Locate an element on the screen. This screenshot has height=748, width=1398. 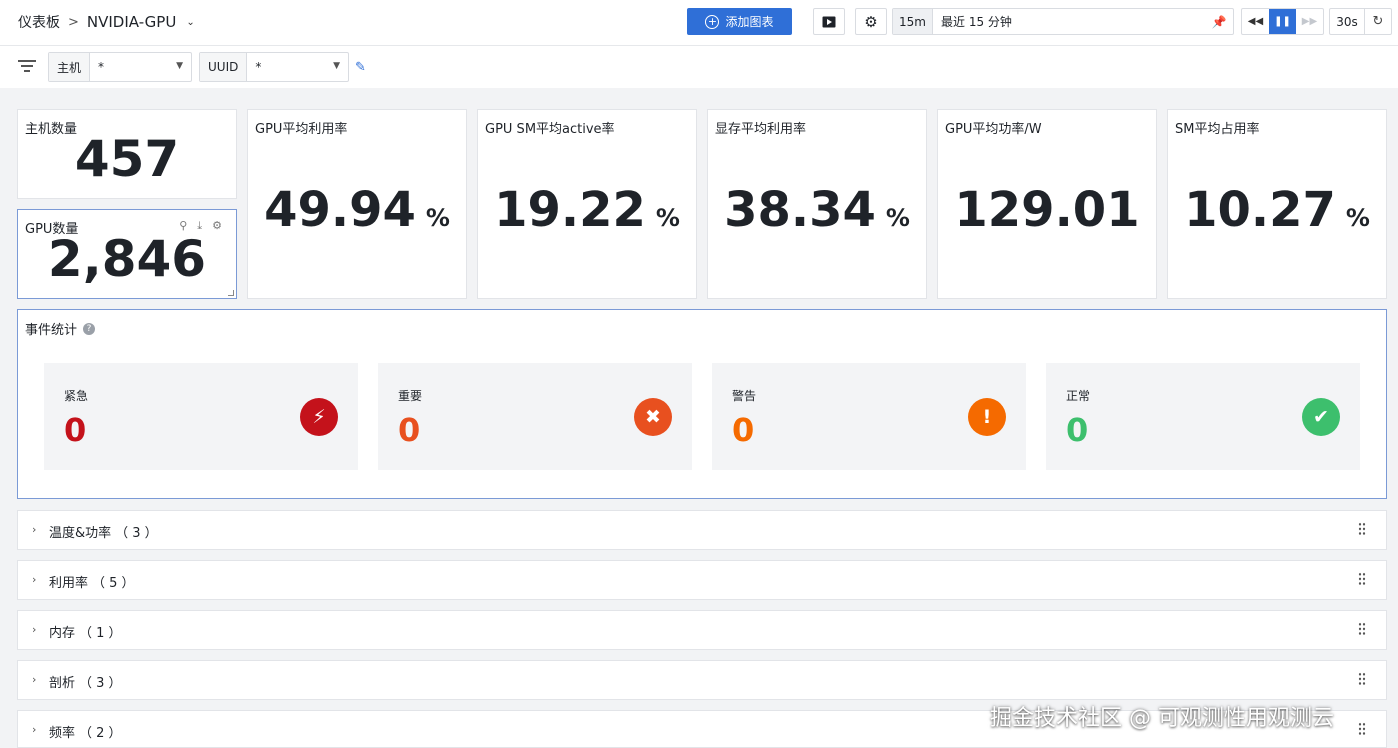
sm-active-value: 19.22% is located at coordinates (587, 210).